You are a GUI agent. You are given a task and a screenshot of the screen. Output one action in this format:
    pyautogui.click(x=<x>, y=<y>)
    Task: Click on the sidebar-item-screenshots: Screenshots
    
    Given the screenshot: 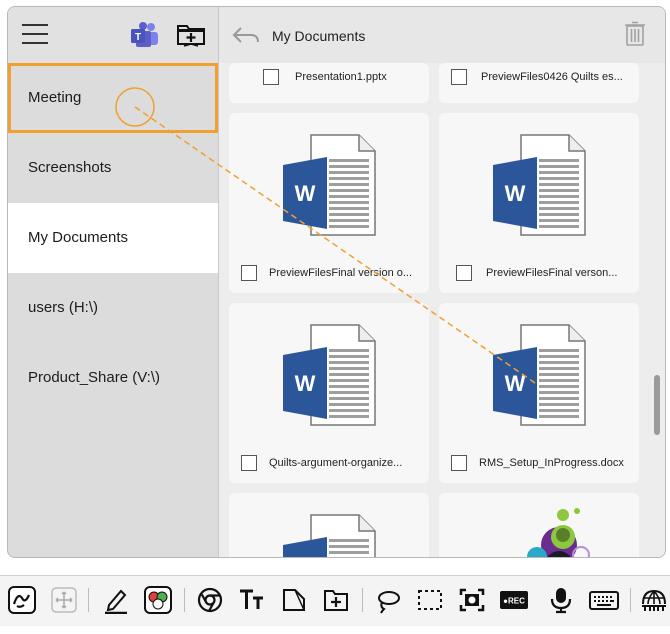 What is the action you would take?
    pyautogui.click(x=113, y=168)
    